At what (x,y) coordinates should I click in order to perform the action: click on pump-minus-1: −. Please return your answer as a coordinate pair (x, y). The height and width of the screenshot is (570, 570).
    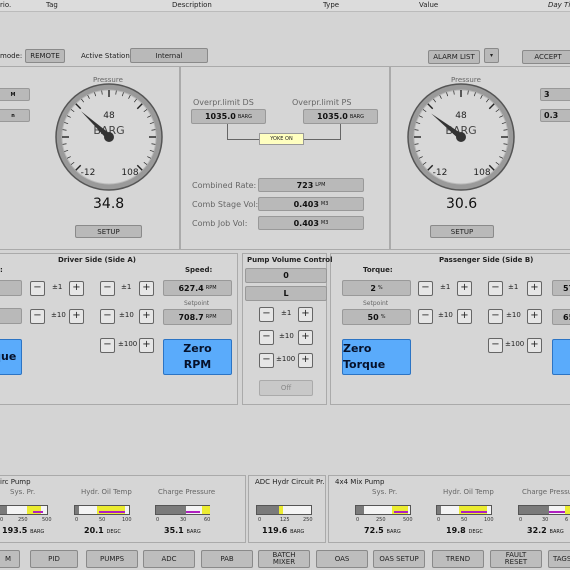
    Looking at the image, I should click on (266, 314).